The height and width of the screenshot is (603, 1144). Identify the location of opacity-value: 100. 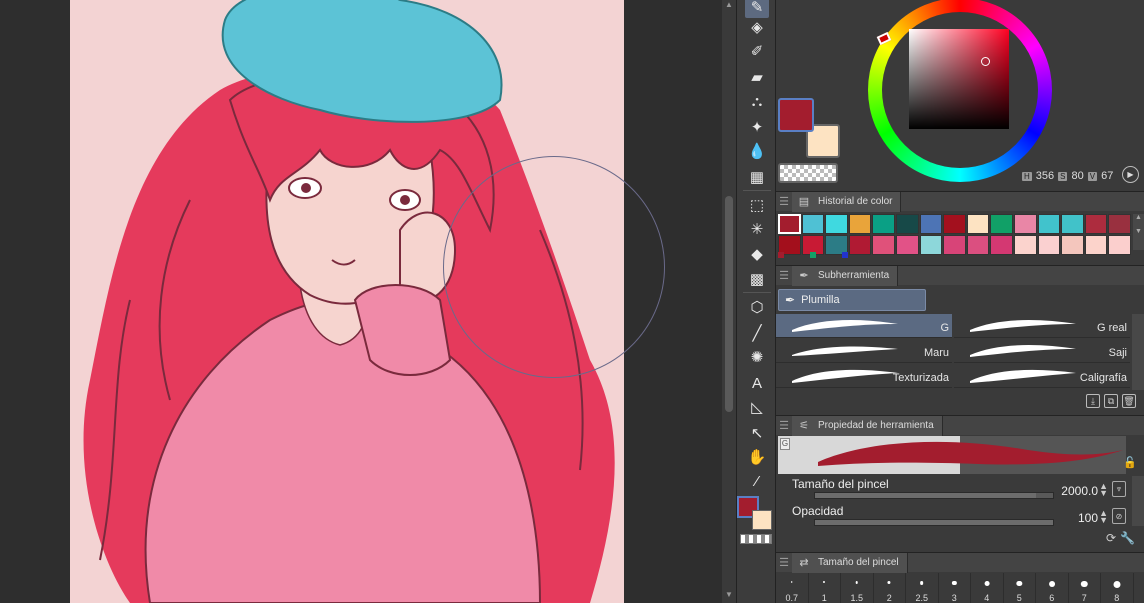
(1088, 518).